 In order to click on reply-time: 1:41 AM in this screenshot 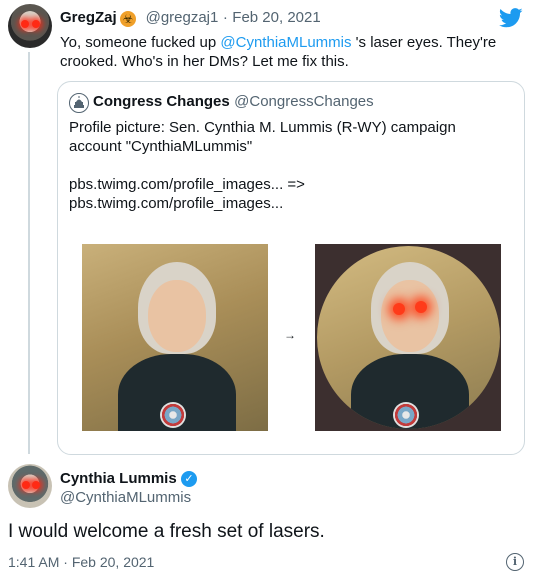, I will do `click(33, 562)`.